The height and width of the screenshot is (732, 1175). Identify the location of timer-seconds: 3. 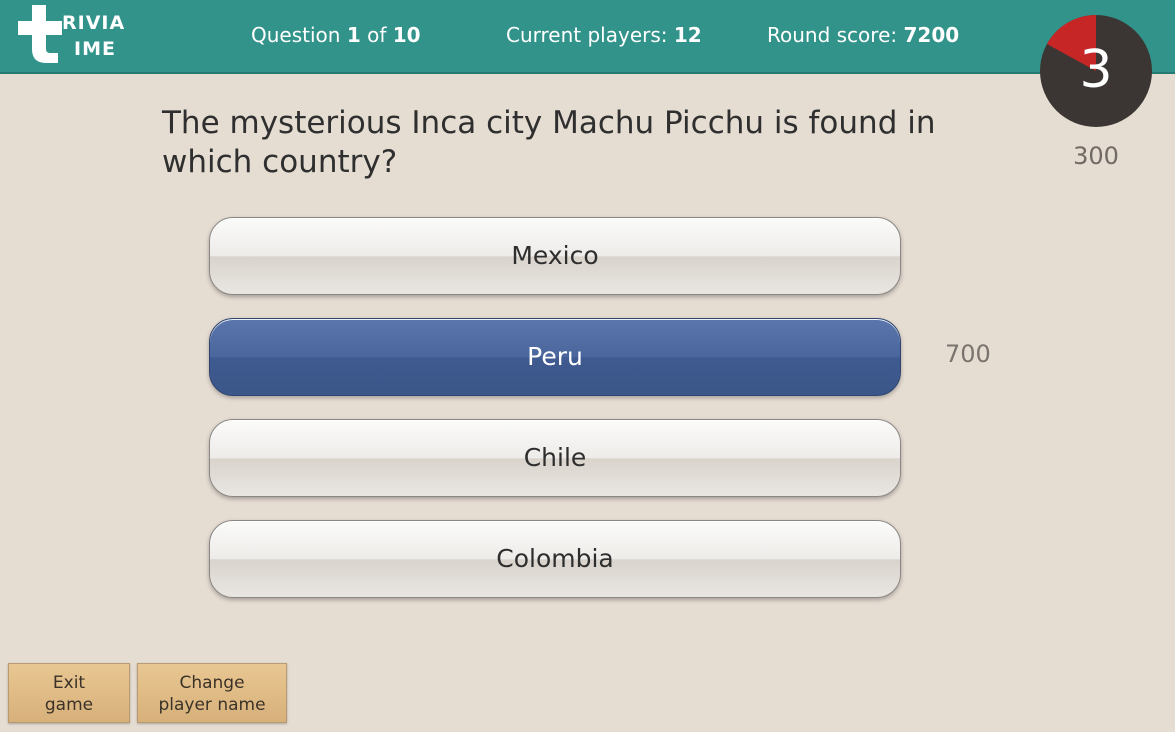
(1096, 70).